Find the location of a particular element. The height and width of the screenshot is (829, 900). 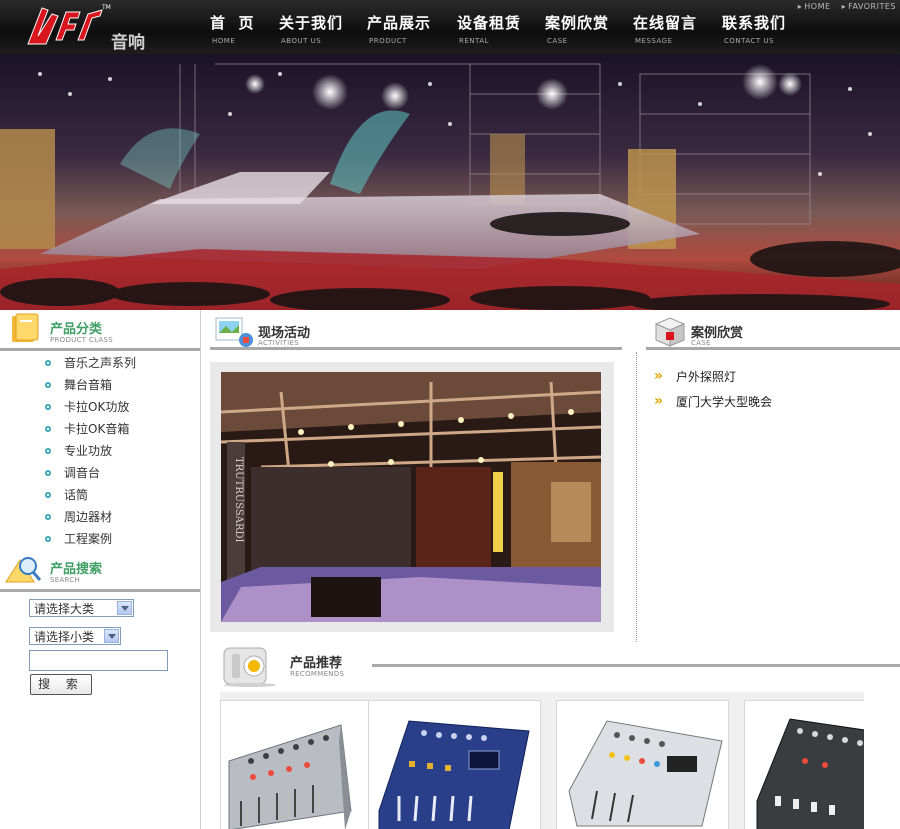

nav-case: 案例欣赏 CASE is located at coordinates (585, 28).